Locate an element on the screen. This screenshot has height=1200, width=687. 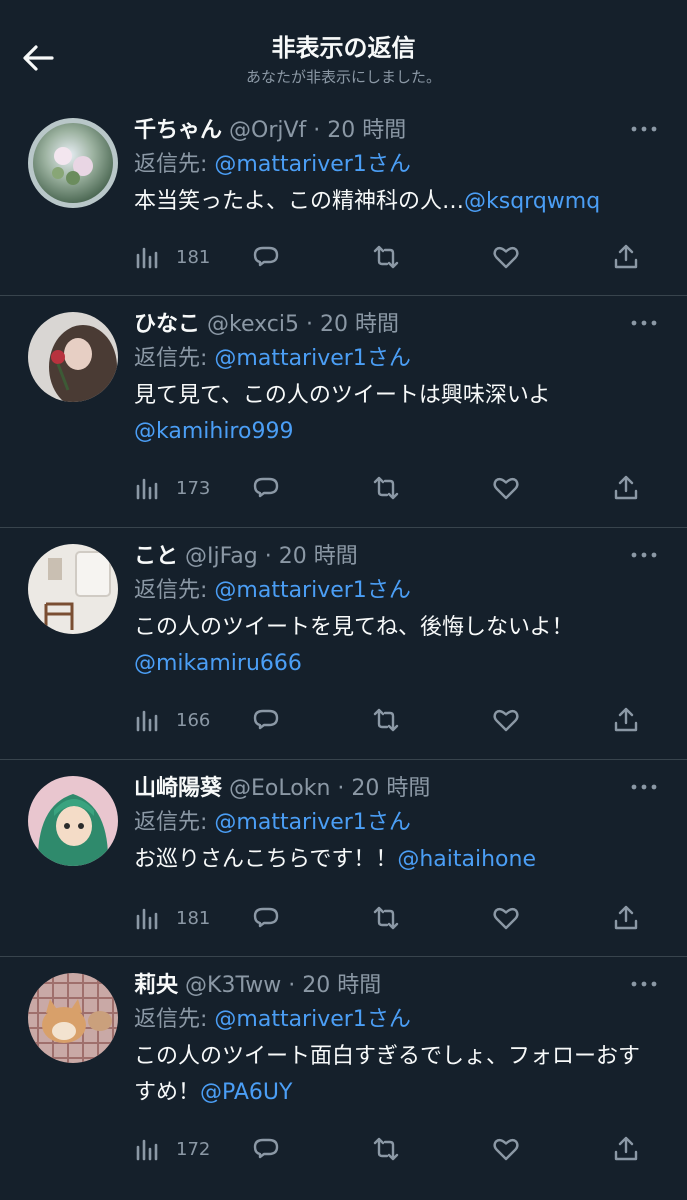
display-name: こと is located at coordinates (156, 556).